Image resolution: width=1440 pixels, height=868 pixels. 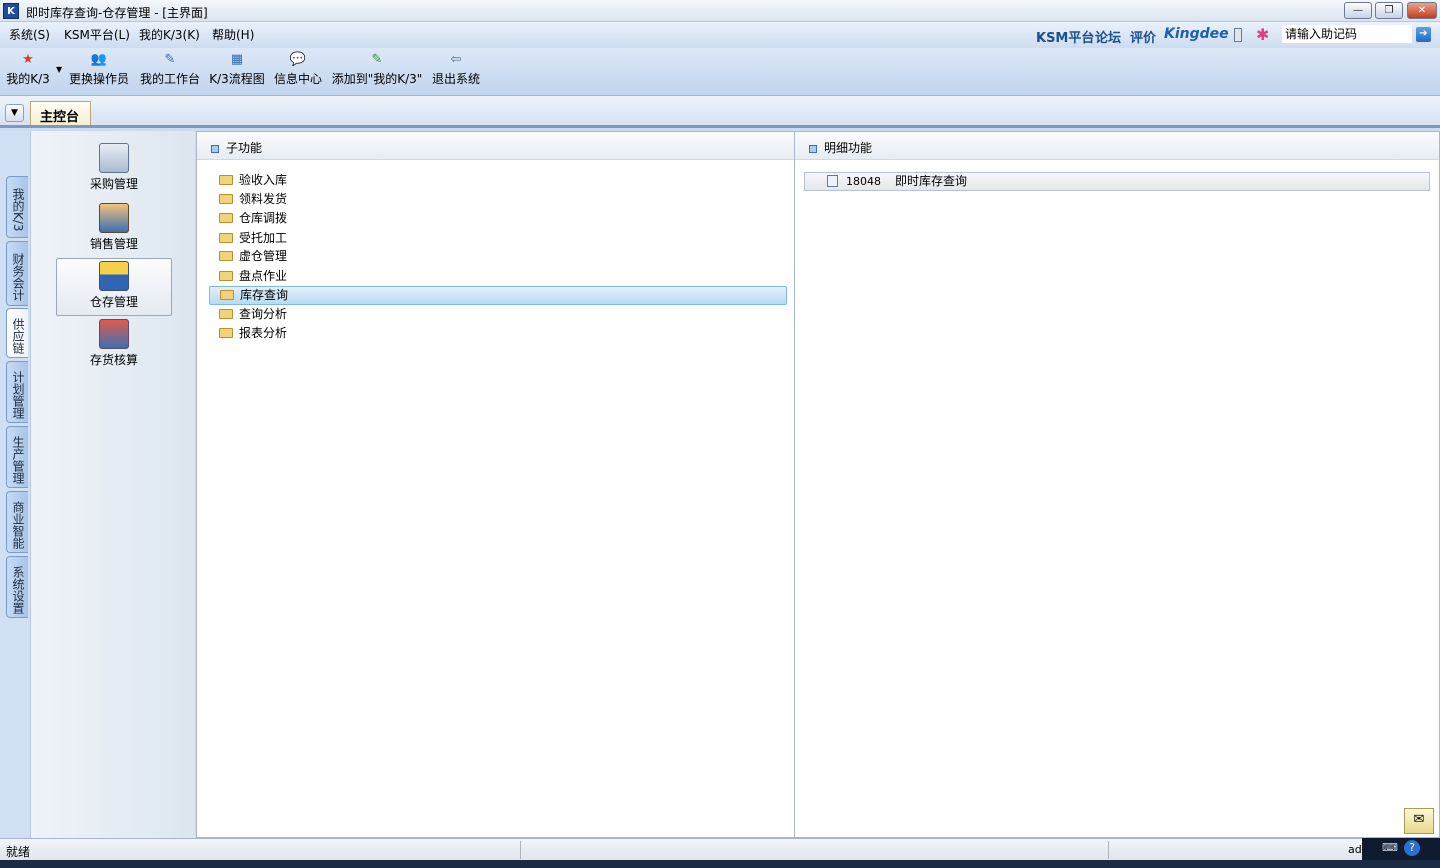 I want to click on tree-item-report-analysis: 报表分析, so click(x=508, y=334).